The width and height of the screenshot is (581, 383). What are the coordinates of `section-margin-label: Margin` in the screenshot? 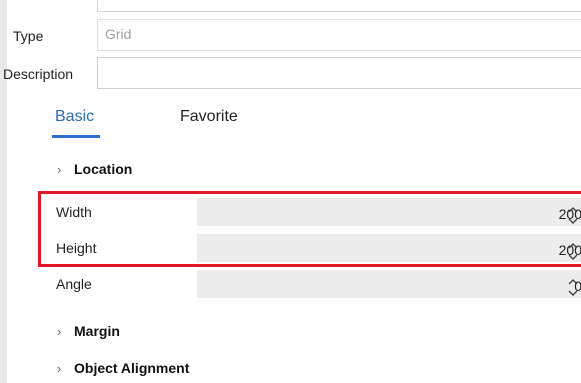 It's located at (97, 331).